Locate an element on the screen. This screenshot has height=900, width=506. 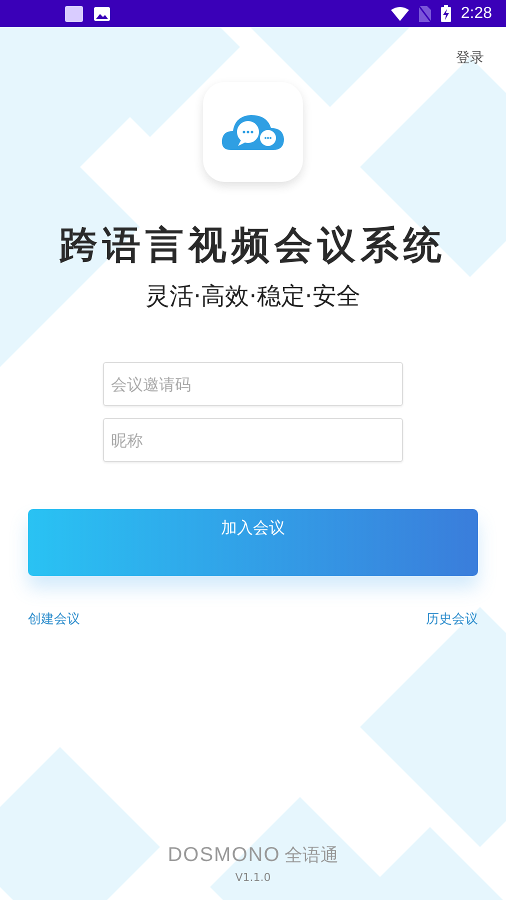
version-label: V1.1.0 is located at coordinates (253, 877).